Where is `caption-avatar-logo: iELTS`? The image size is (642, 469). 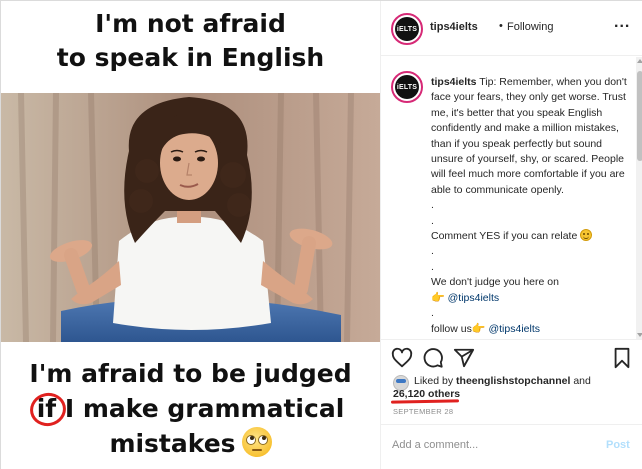 caption-avatar-logo: iELTS is located at coordinates (407, 87).